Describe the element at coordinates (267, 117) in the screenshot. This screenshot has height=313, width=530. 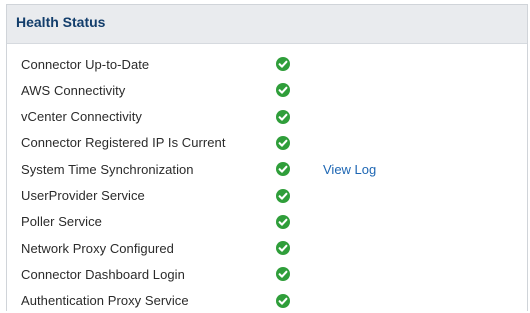
I see `status-row: vCenter Connectivity` at that location.